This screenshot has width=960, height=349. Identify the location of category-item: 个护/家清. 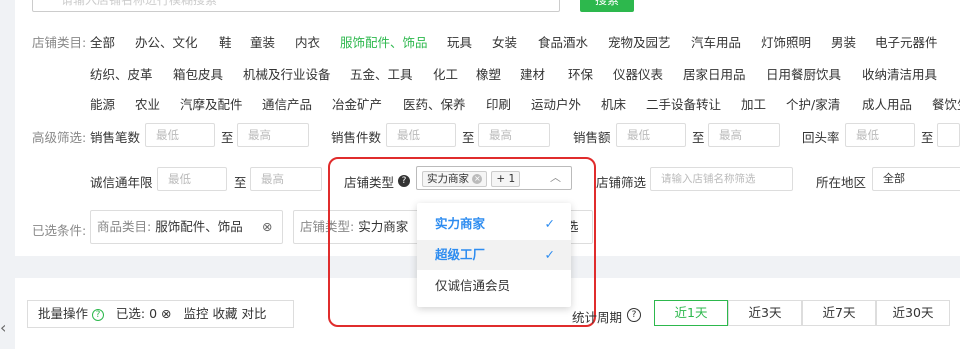
(813, 103).